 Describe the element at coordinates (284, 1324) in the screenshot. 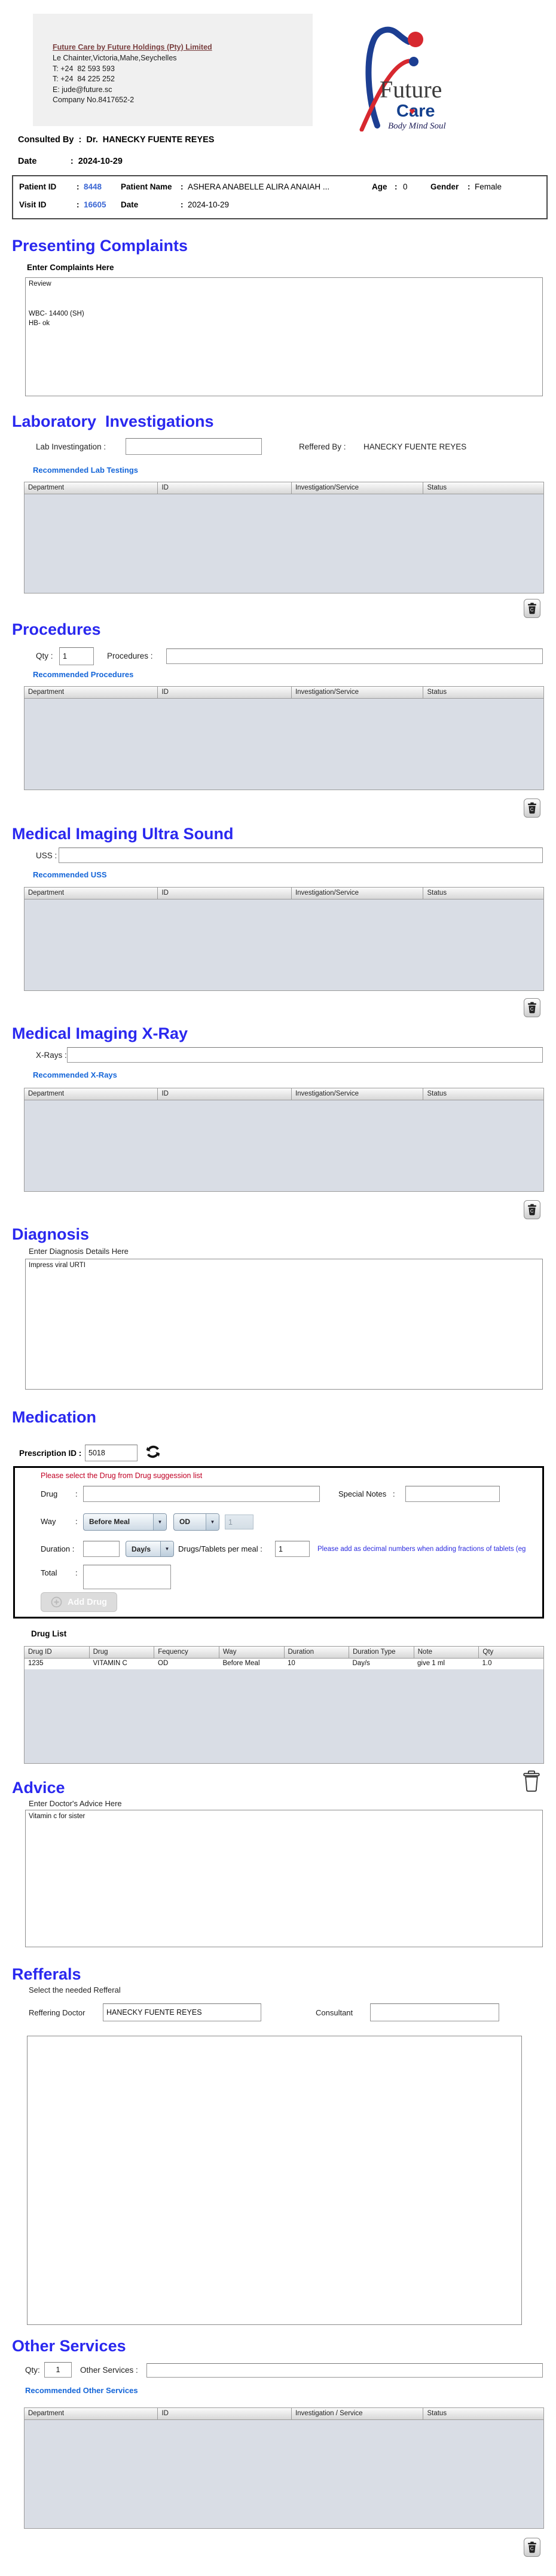

I see `diagnosis-textarea: Impress viral URTI` at that location.